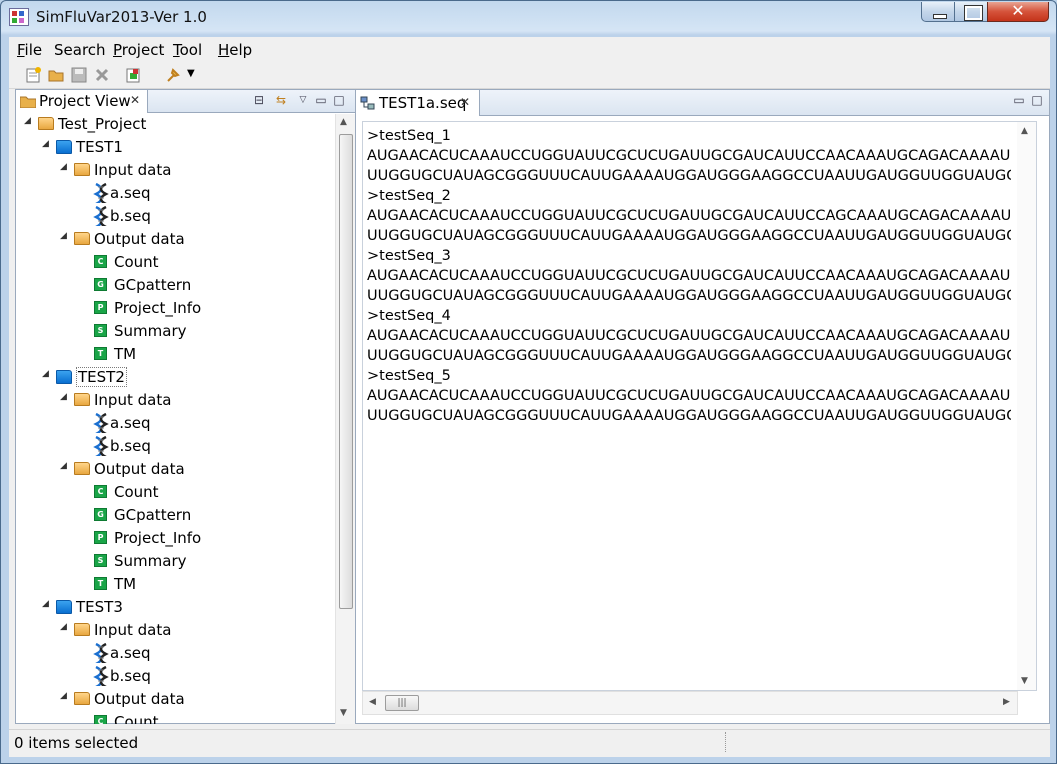  Describe the element at coordinates (29, 50) in the screenshot. I see `menu-file: File` at that location.